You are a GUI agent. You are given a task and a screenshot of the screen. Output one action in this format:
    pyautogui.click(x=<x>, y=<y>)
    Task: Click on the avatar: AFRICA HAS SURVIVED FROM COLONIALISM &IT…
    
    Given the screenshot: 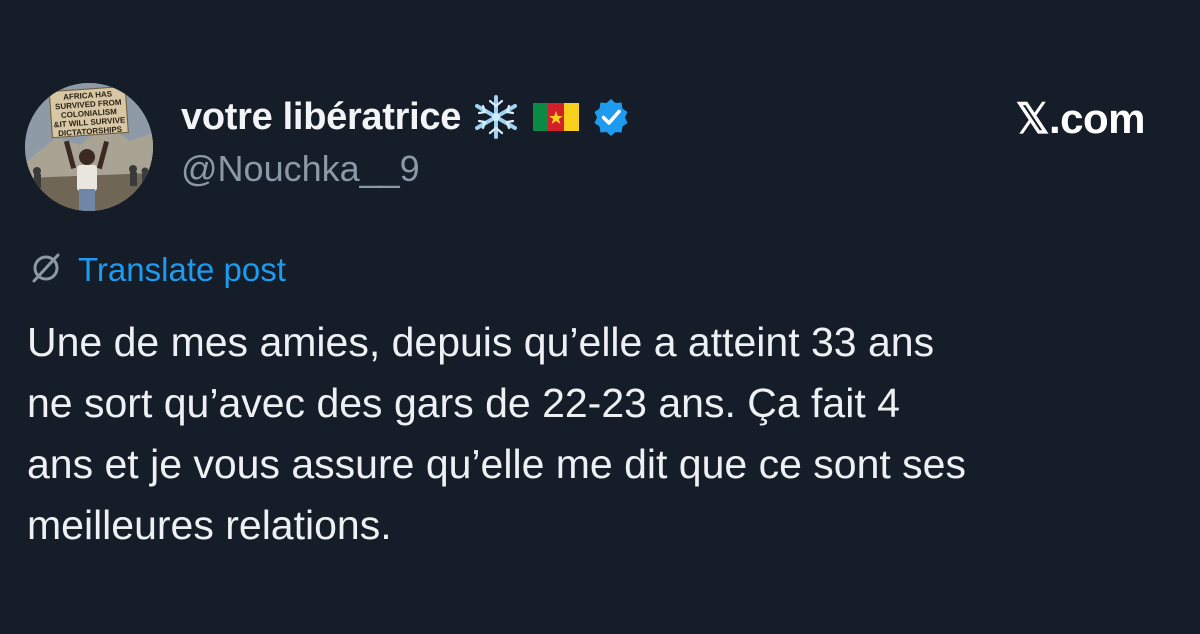 What is the action you would take?
    pyautogui.click(x=89, y=147)
    